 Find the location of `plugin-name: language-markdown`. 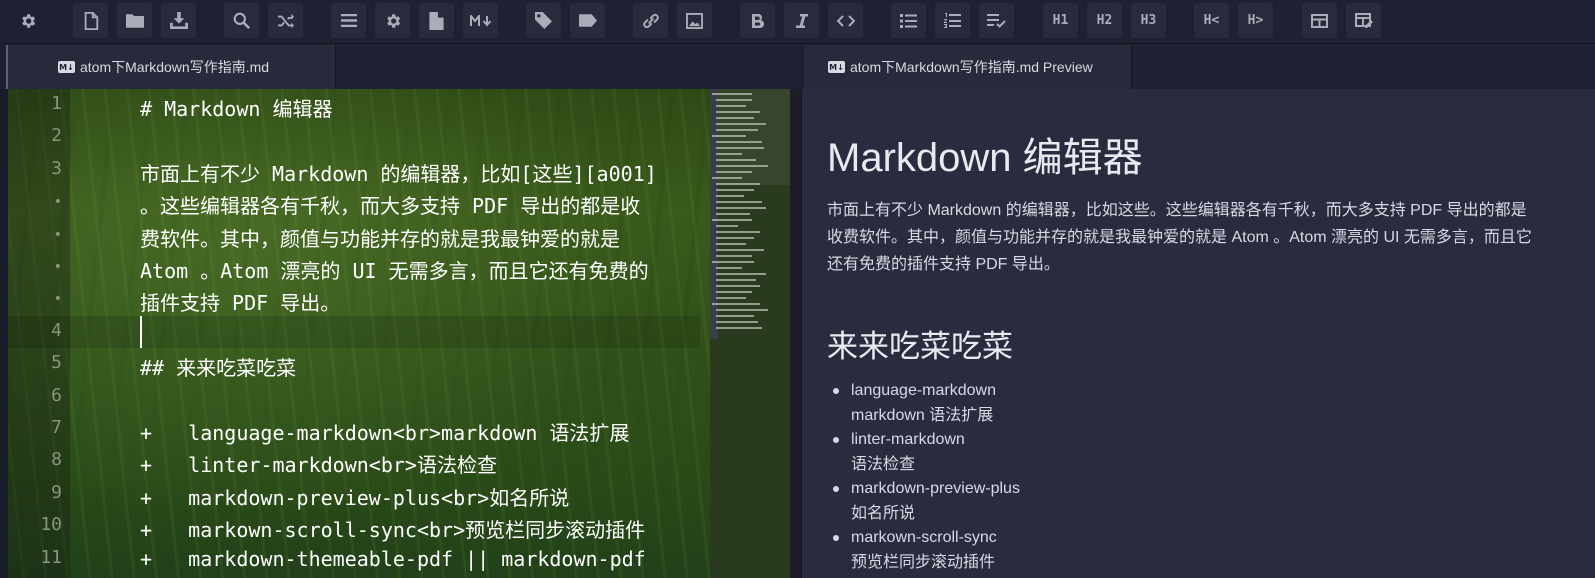

plugin-name: language-markdown is located at coordinates (923, 390).